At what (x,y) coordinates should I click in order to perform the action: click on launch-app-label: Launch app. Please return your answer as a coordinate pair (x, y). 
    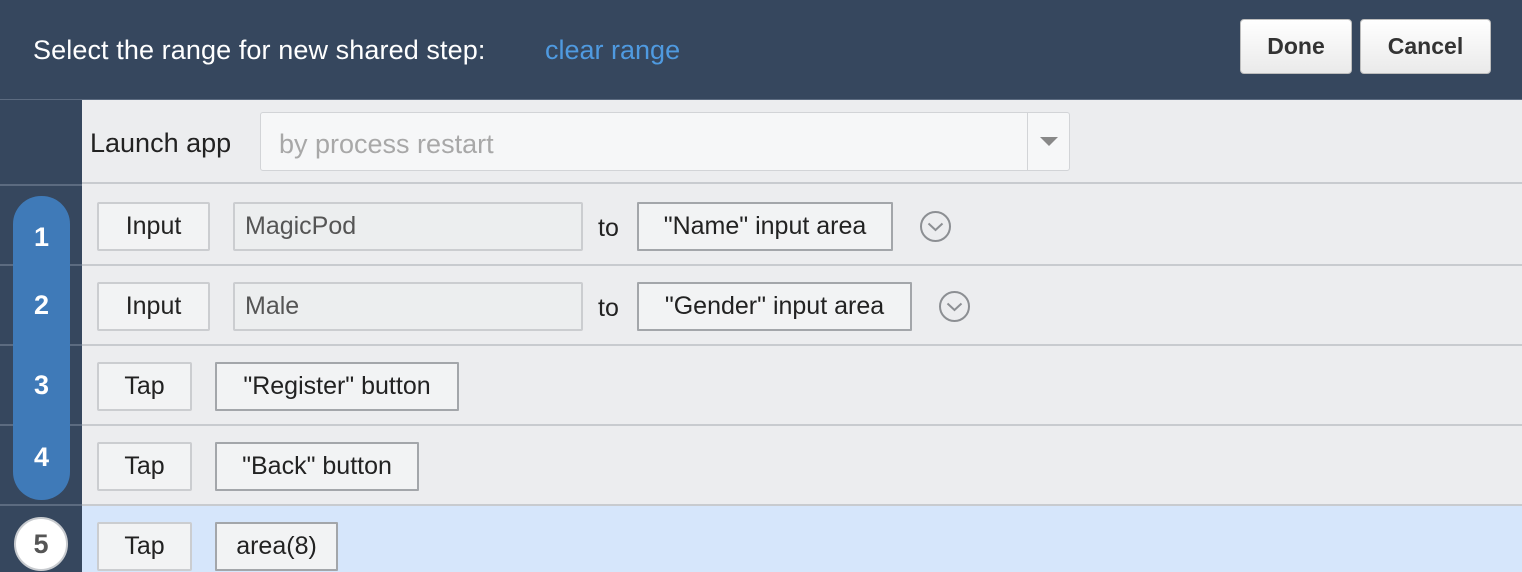
    Looking at the image, I should click on (161, 143).